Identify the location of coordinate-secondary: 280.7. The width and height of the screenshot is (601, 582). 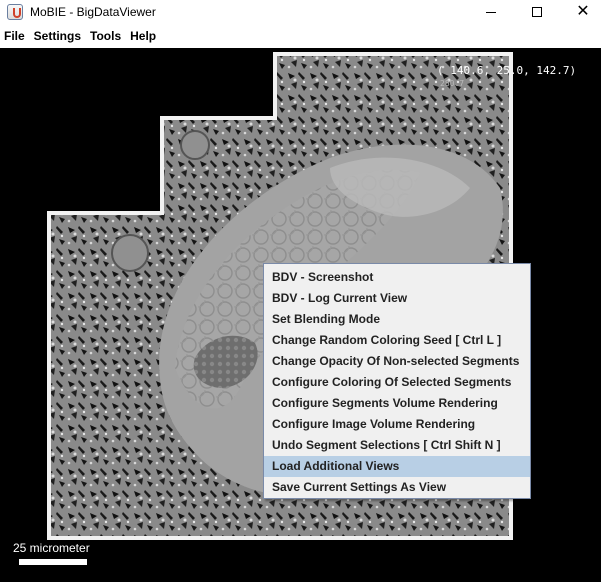
(452, 83).